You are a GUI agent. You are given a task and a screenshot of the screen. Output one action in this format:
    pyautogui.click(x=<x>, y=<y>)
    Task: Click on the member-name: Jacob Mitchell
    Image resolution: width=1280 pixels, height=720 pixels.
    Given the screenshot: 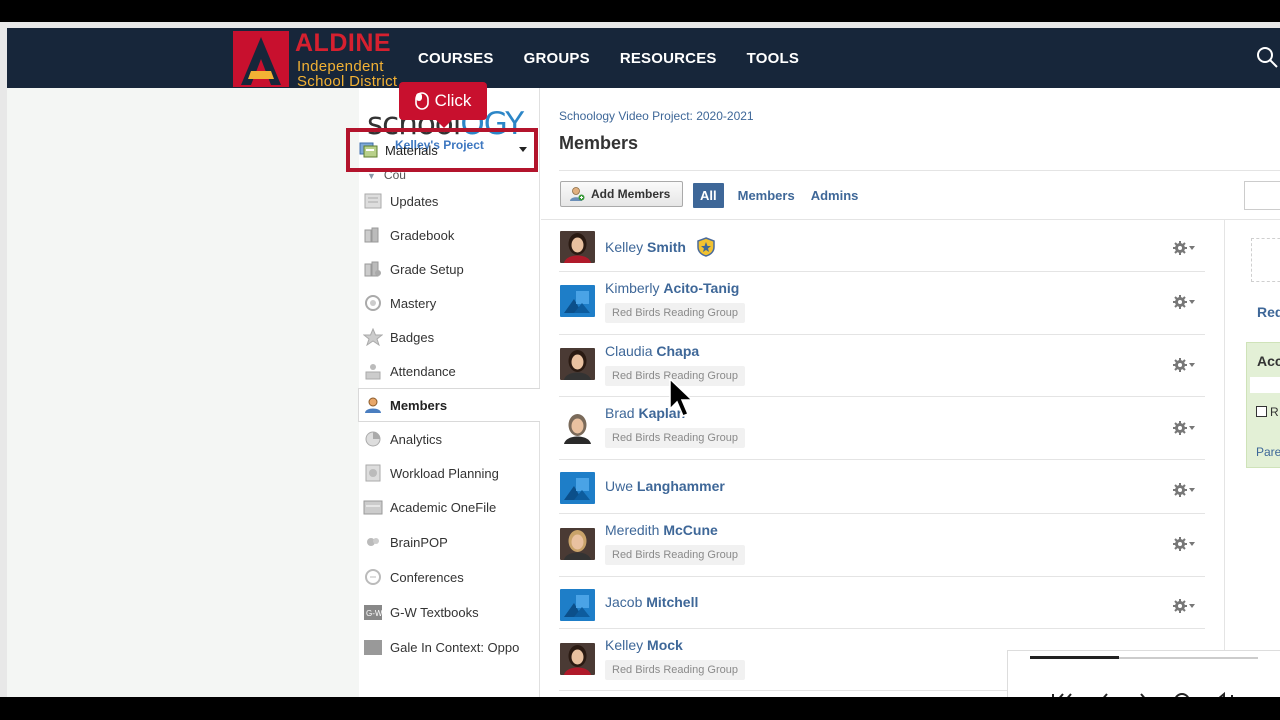 What is the action you would take?
    pyautogui.click(x=651, y=602)
    